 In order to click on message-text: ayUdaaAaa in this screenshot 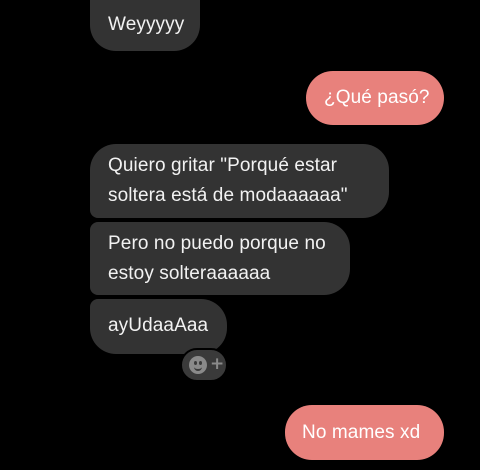, I will do `click(158, 325)`.